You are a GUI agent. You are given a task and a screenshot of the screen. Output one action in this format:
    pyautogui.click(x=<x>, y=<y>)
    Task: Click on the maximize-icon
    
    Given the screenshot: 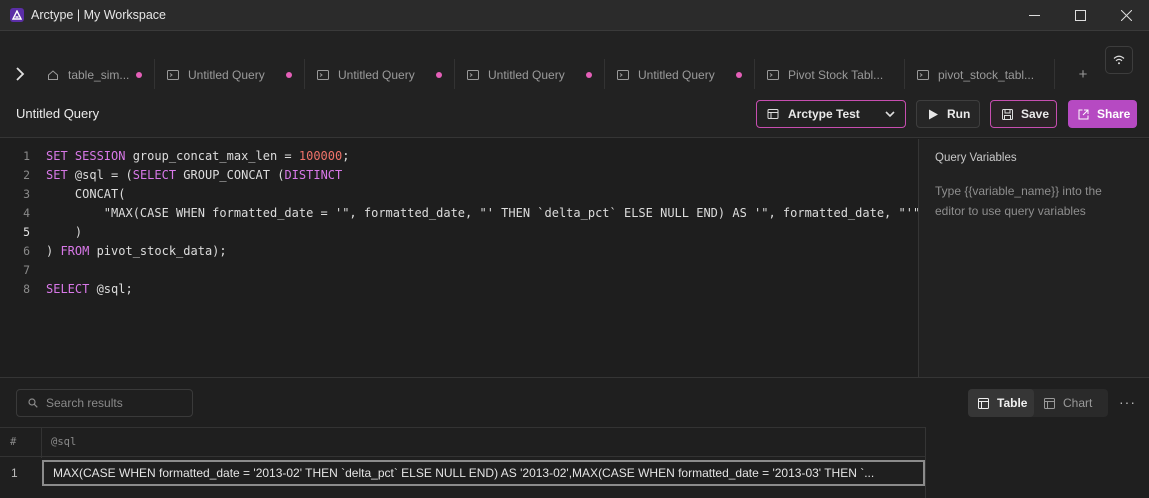 What is the action you would take?
    pyautogui.click(x=1080, y=15)
    